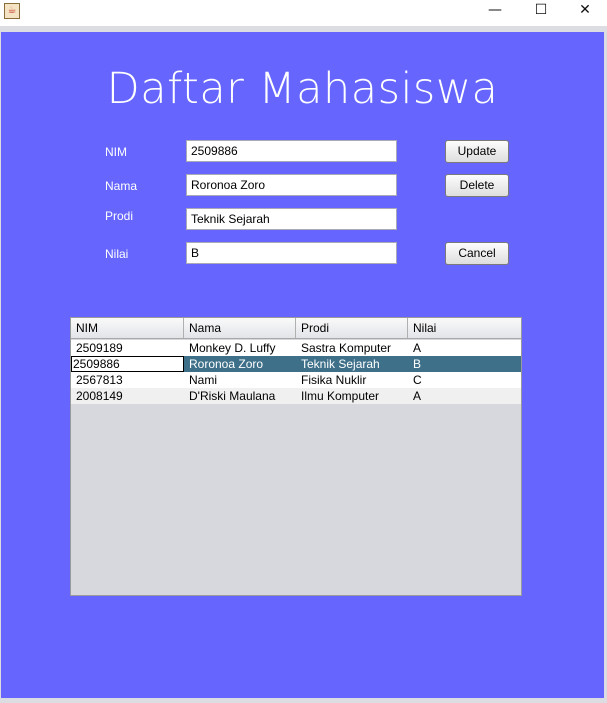  Describe the element at coordinates (232, 396) in the screenshot. I see `cell-nama: D'Riski Maulana` at that location.